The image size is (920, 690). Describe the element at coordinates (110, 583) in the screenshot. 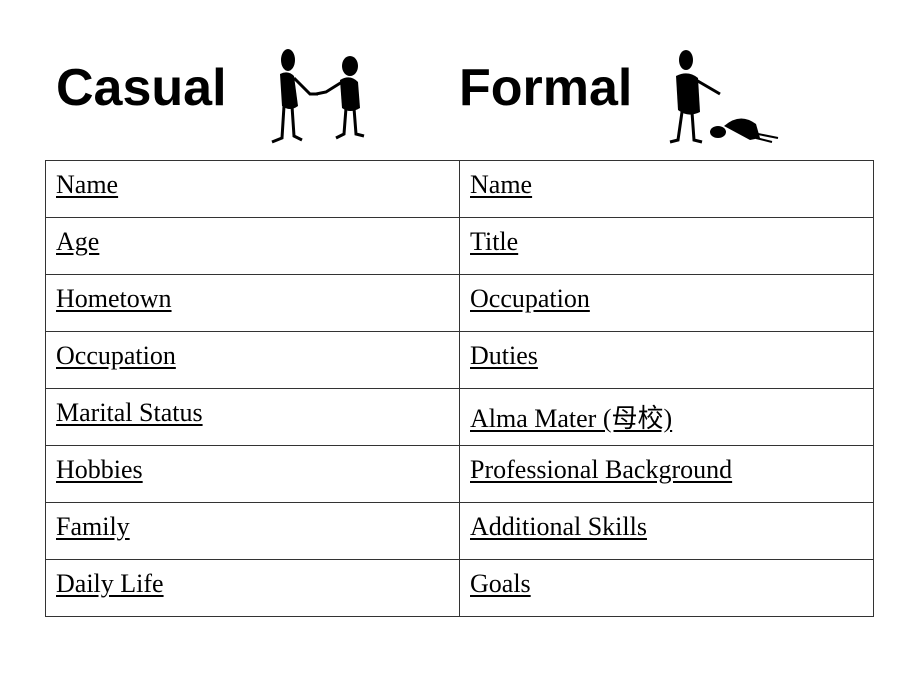

I see `casual-item: Daily Life` at that location.